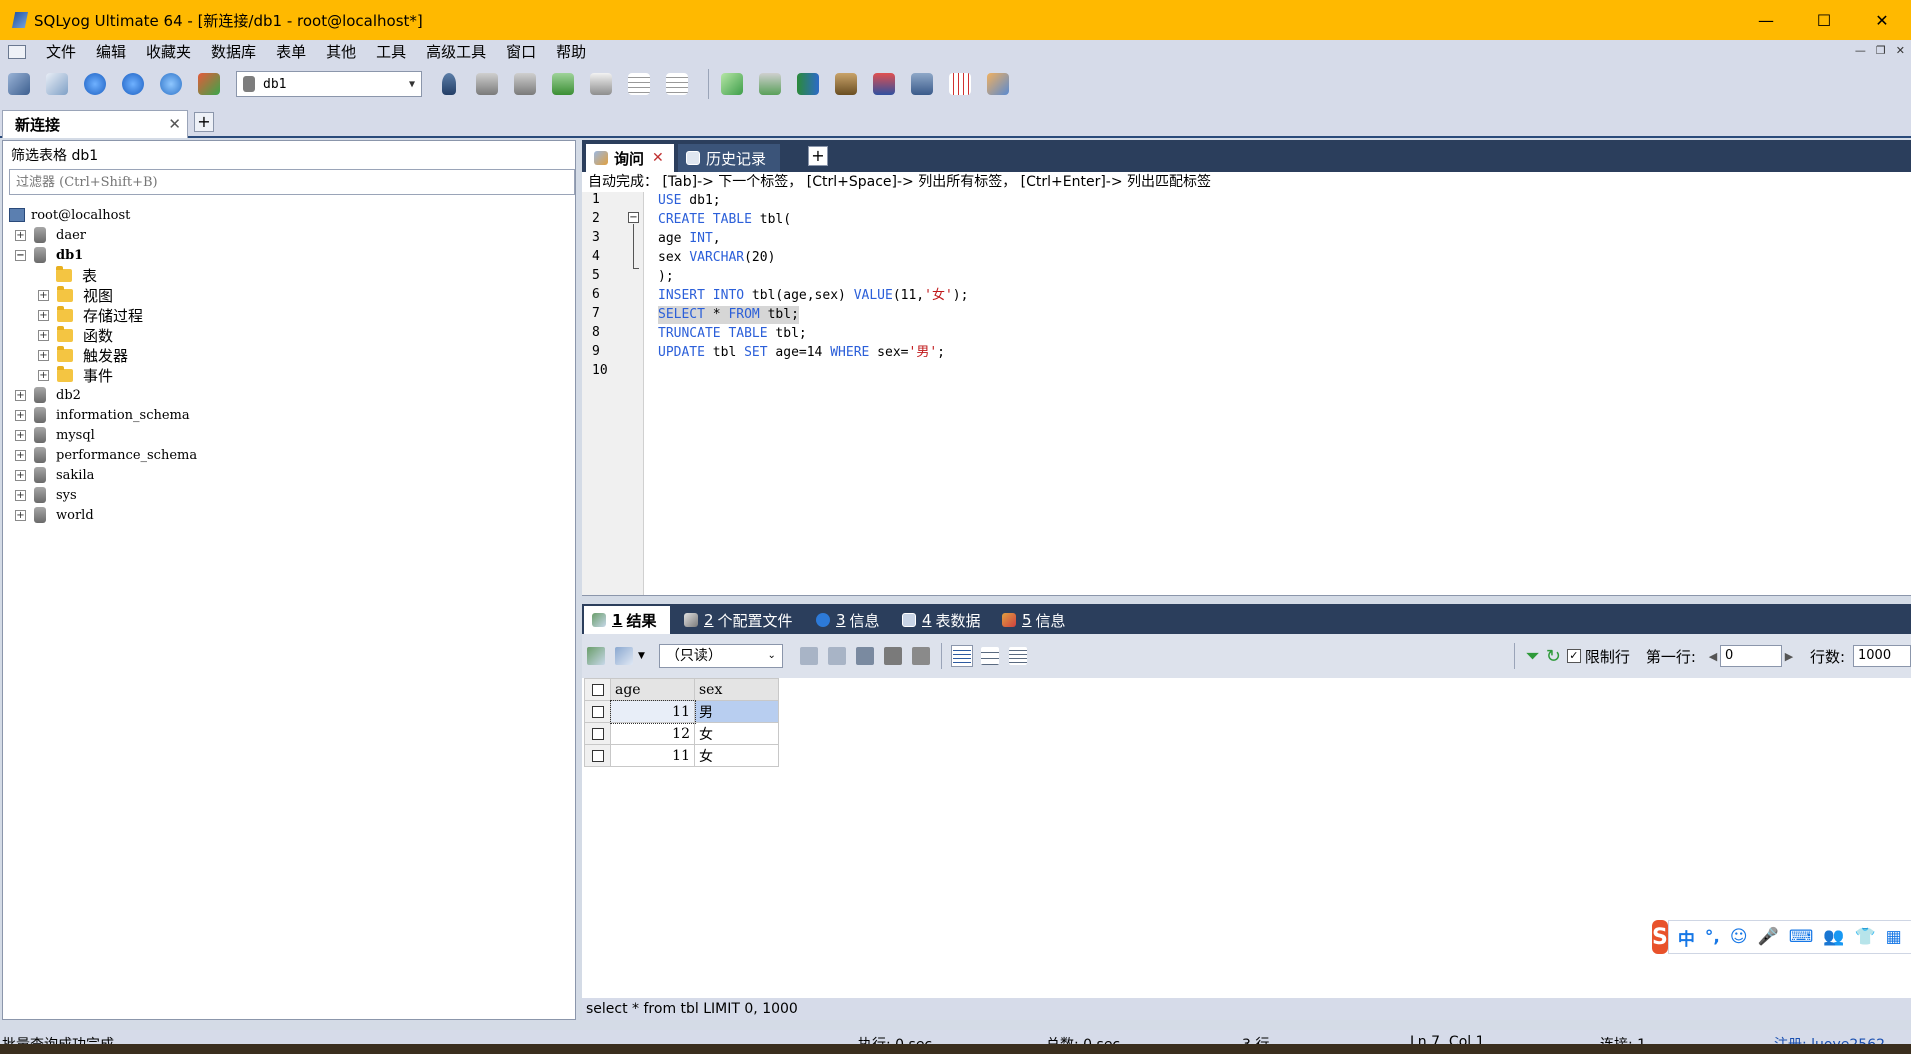 The image size is (1911, 1054). Describe the element at coordinates (102, 415) in the screenshot. I see `tree-db-information-schema: + information_schema` at that location.